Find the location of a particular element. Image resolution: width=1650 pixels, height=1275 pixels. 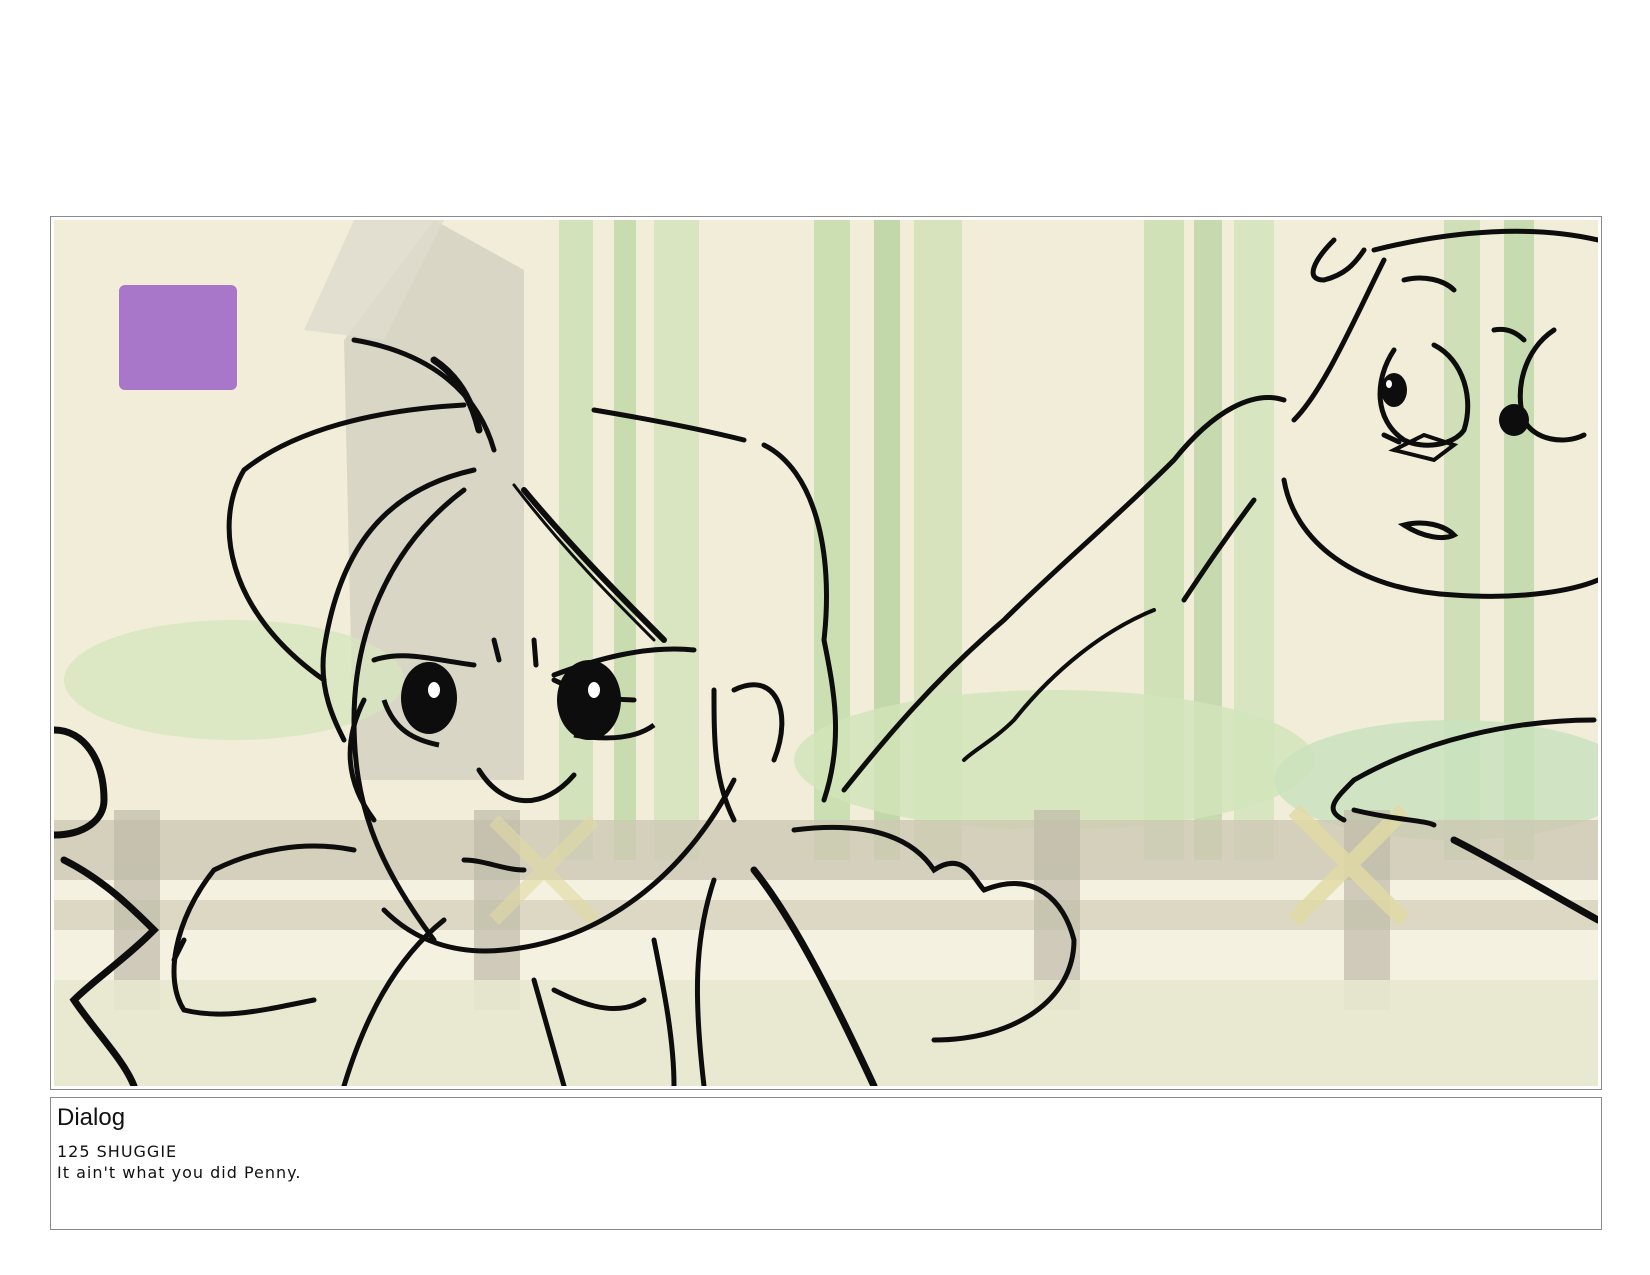

dialog-text-line: It ain't what you did Penny. is located at coordinates (179, 1172).